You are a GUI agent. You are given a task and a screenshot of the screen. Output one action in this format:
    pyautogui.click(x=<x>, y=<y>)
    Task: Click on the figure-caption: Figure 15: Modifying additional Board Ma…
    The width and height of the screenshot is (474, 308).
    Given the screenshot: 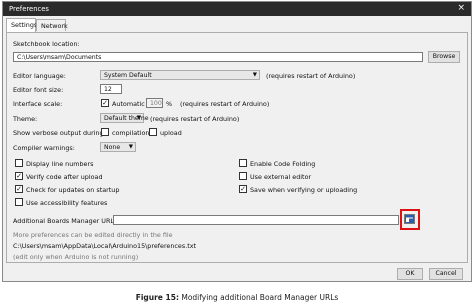 What is the action you would take?
    pyautogui.click(x=237, y=297)
    